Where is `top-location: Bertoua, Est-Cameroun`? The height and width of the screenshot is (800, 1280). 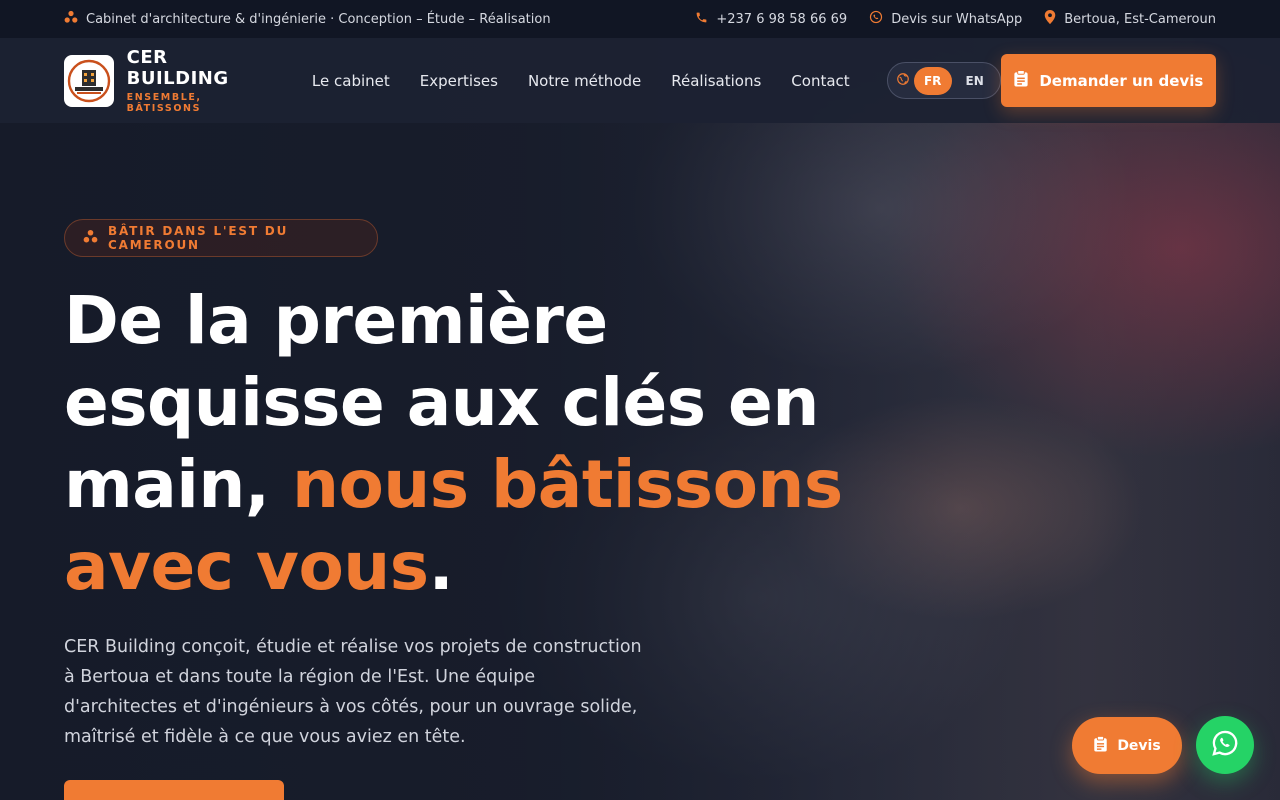
top-location: Bertoua, Est-Cameroun is located at coordinates (1130, 19).